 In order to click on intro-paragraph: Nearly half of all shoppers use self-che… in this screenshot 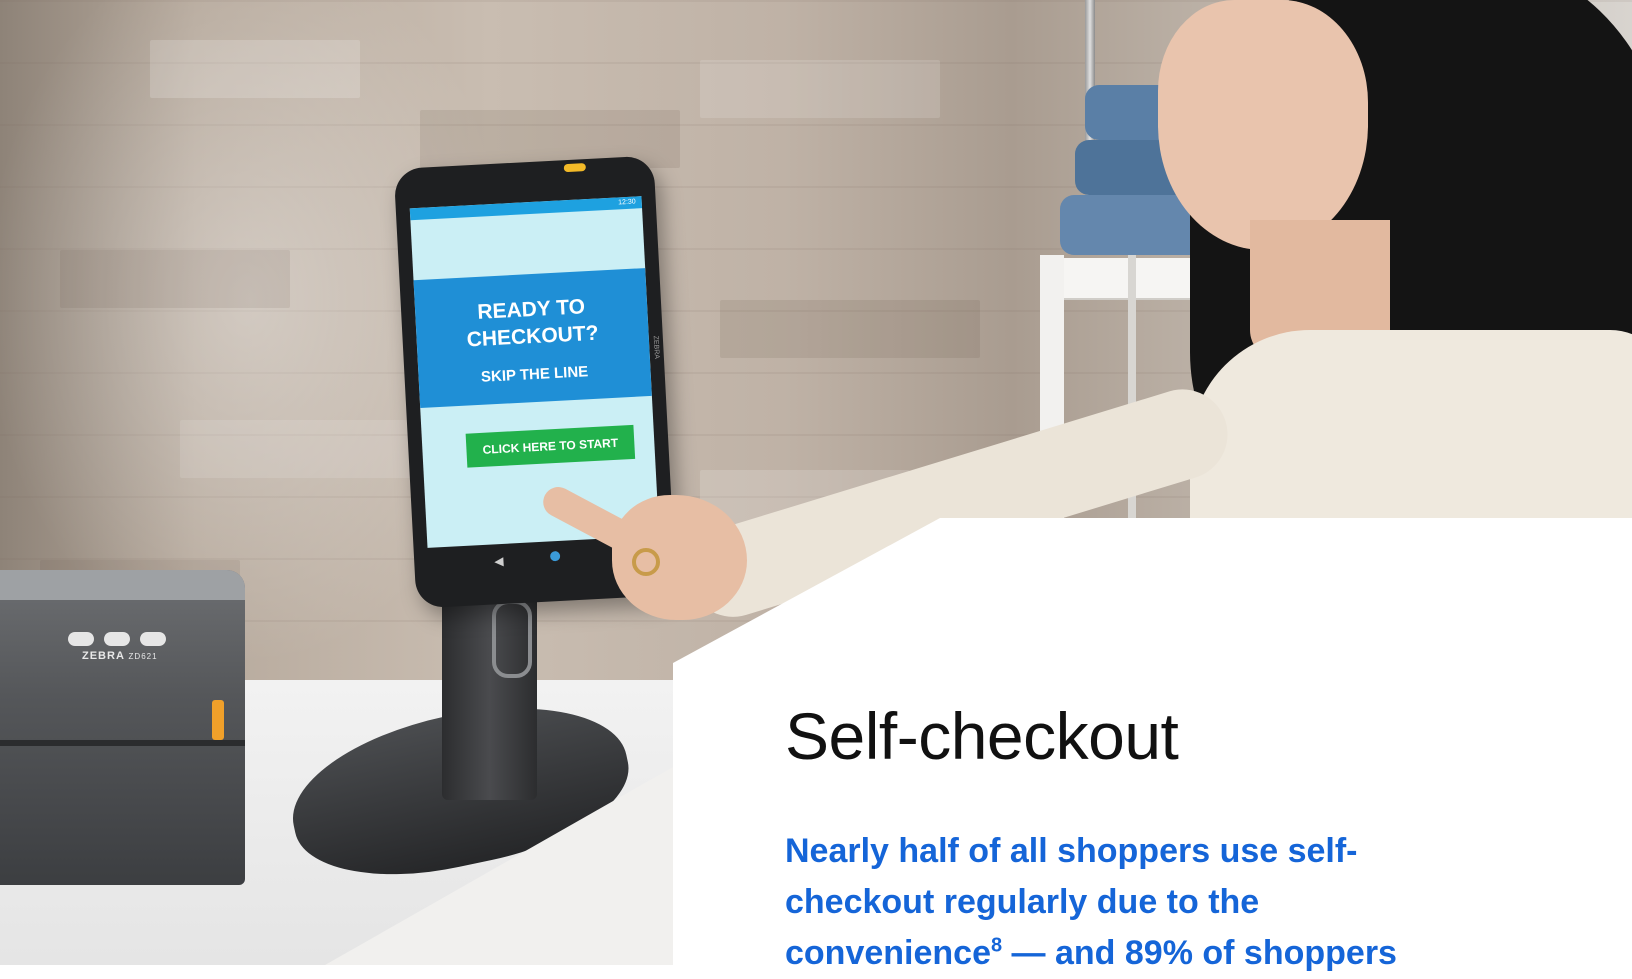, I will do `click(1091, 902)`.